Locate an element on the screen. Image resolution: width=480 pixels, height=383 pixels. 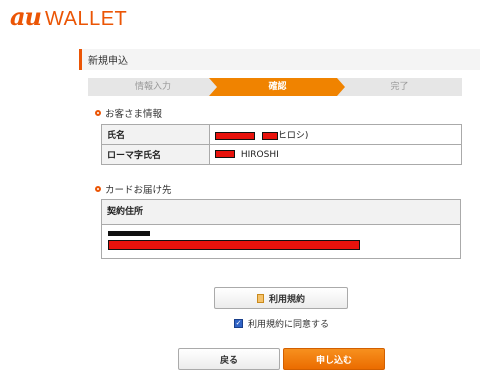
name-label: 氏名 is located at coordinates (155, 134).